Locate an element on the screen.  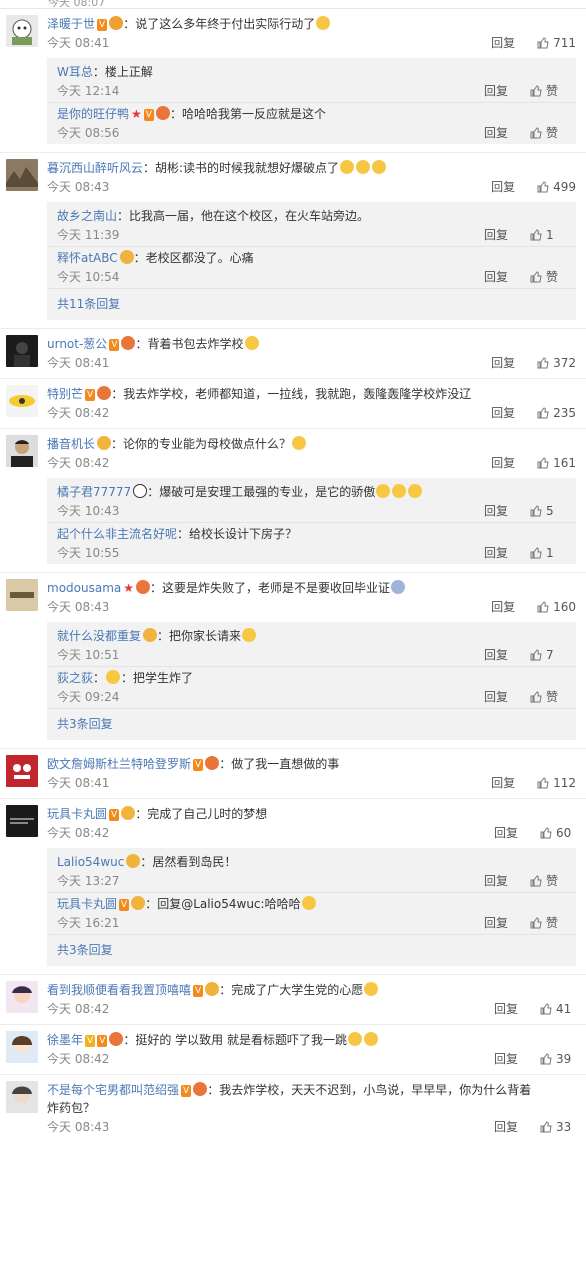
reply-text: ：回复@Lalio54wuc:哈哈哈 is located at coordinates (223, 904).